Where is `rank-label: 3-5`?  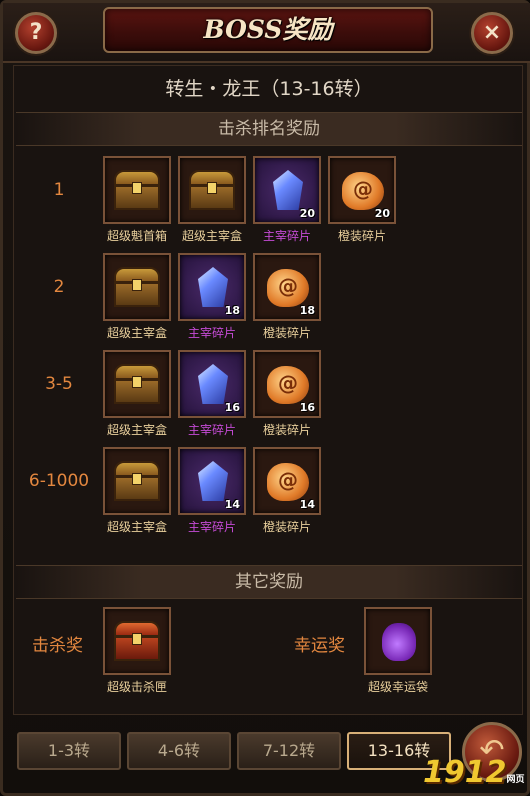
rank-label: 3-5 is located at coordinates (59, 384).